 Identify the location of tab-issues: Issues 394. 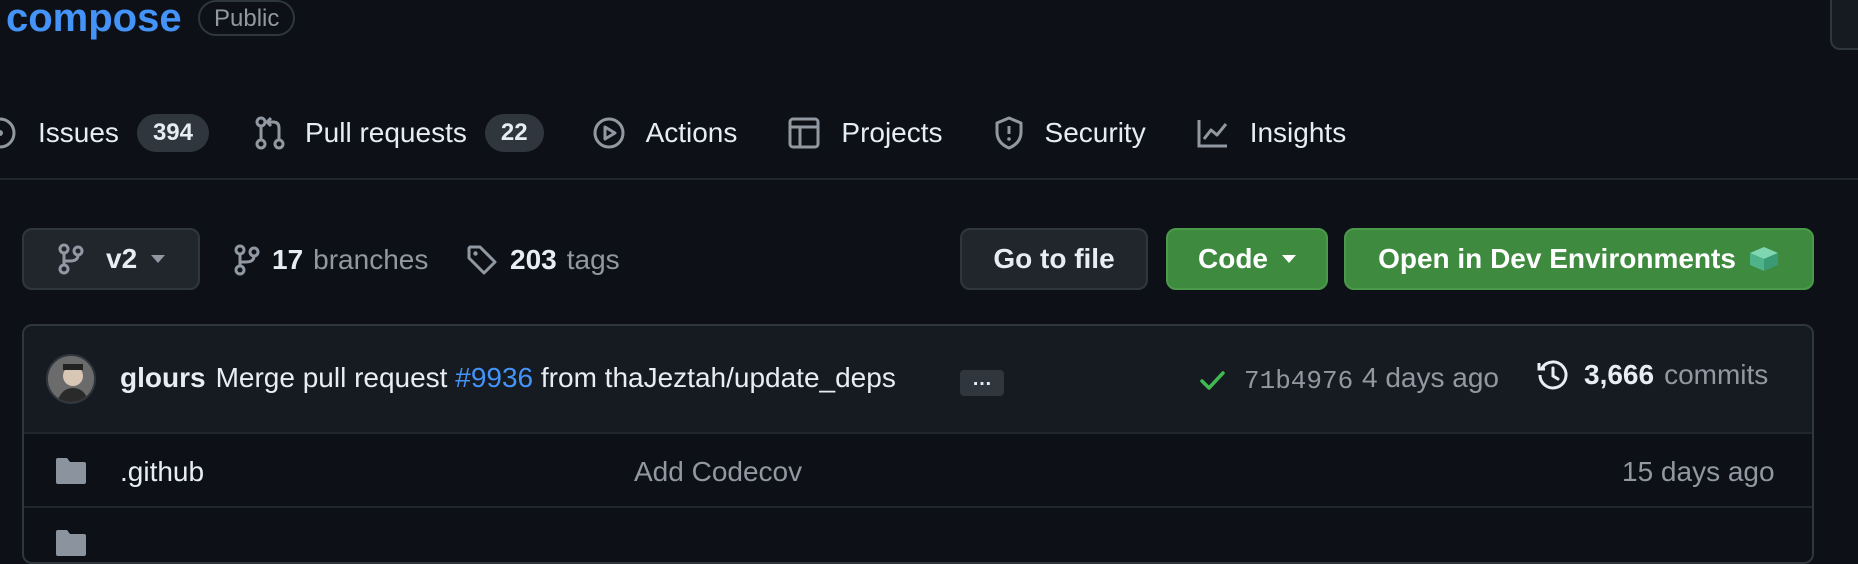
(104, 133).